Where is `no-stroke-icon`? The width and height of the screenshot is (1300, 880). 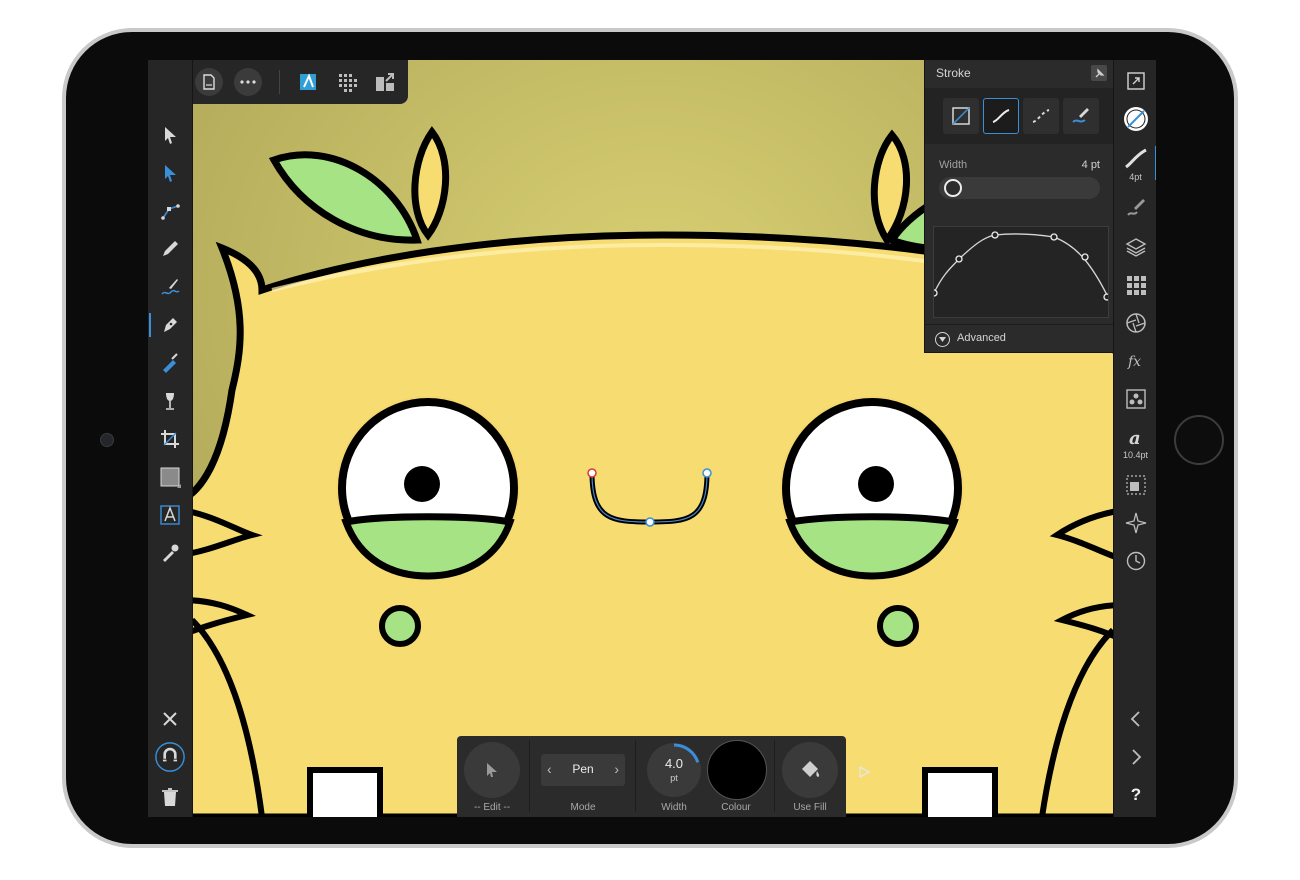
no-stroke-icon is located at coordinates (961, 116).